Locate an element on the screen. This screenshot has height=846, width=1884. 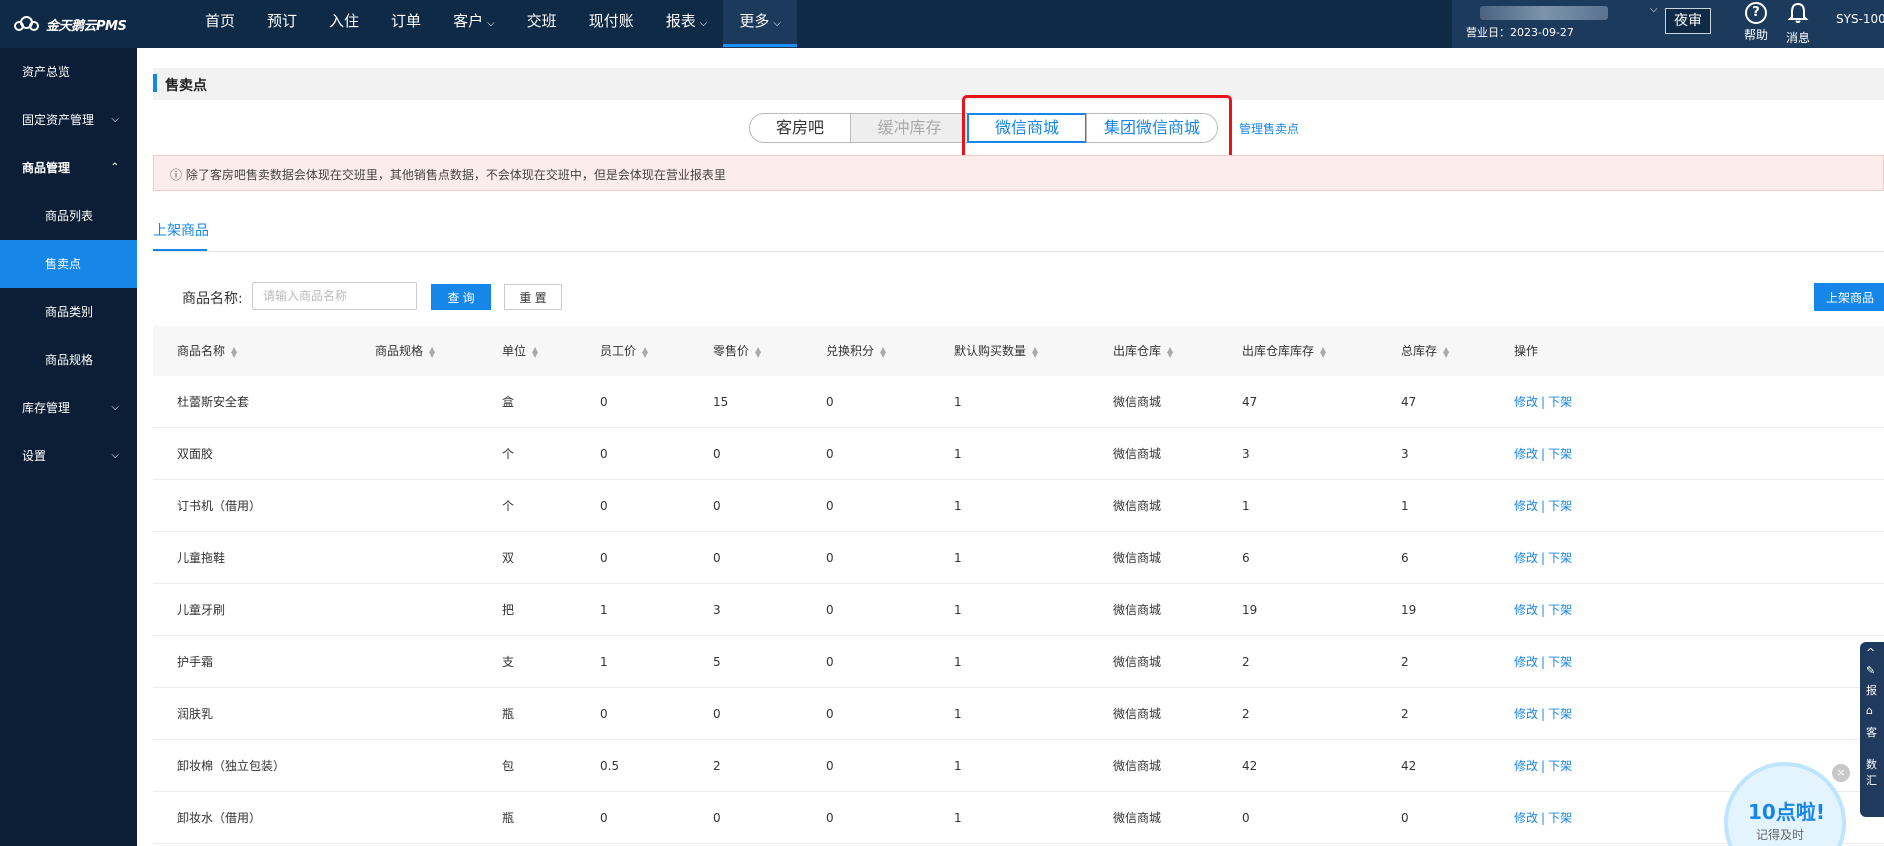
nav-item-2: 入住 is located at coordinates (344, 24).